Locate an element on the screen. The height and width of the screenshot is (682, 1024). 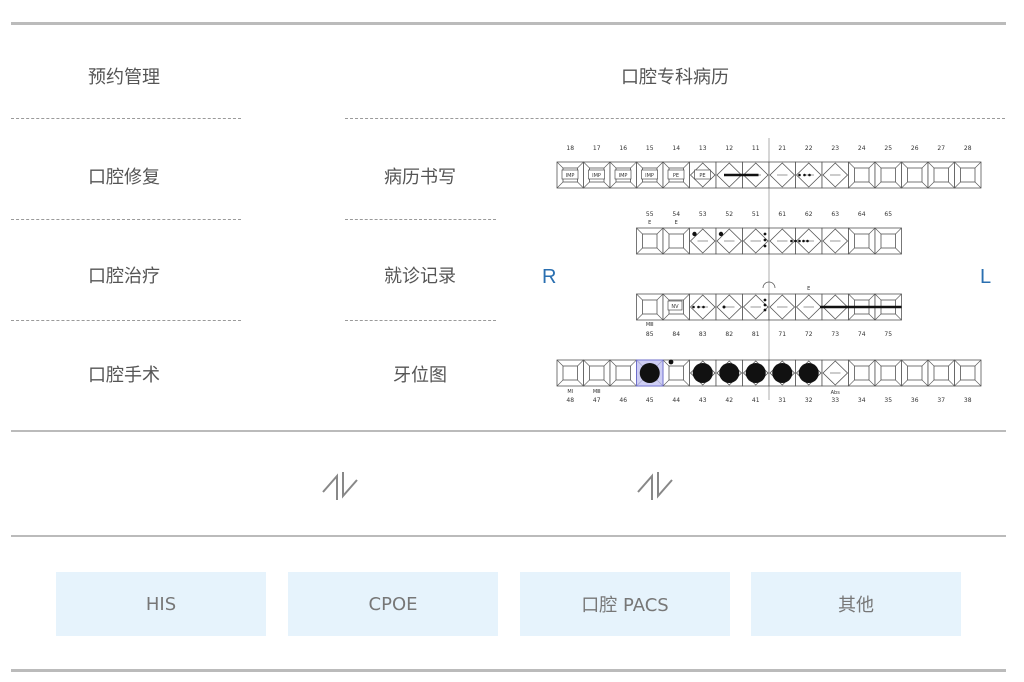
tooth-number: 21 is located at coordinates (782, 148).